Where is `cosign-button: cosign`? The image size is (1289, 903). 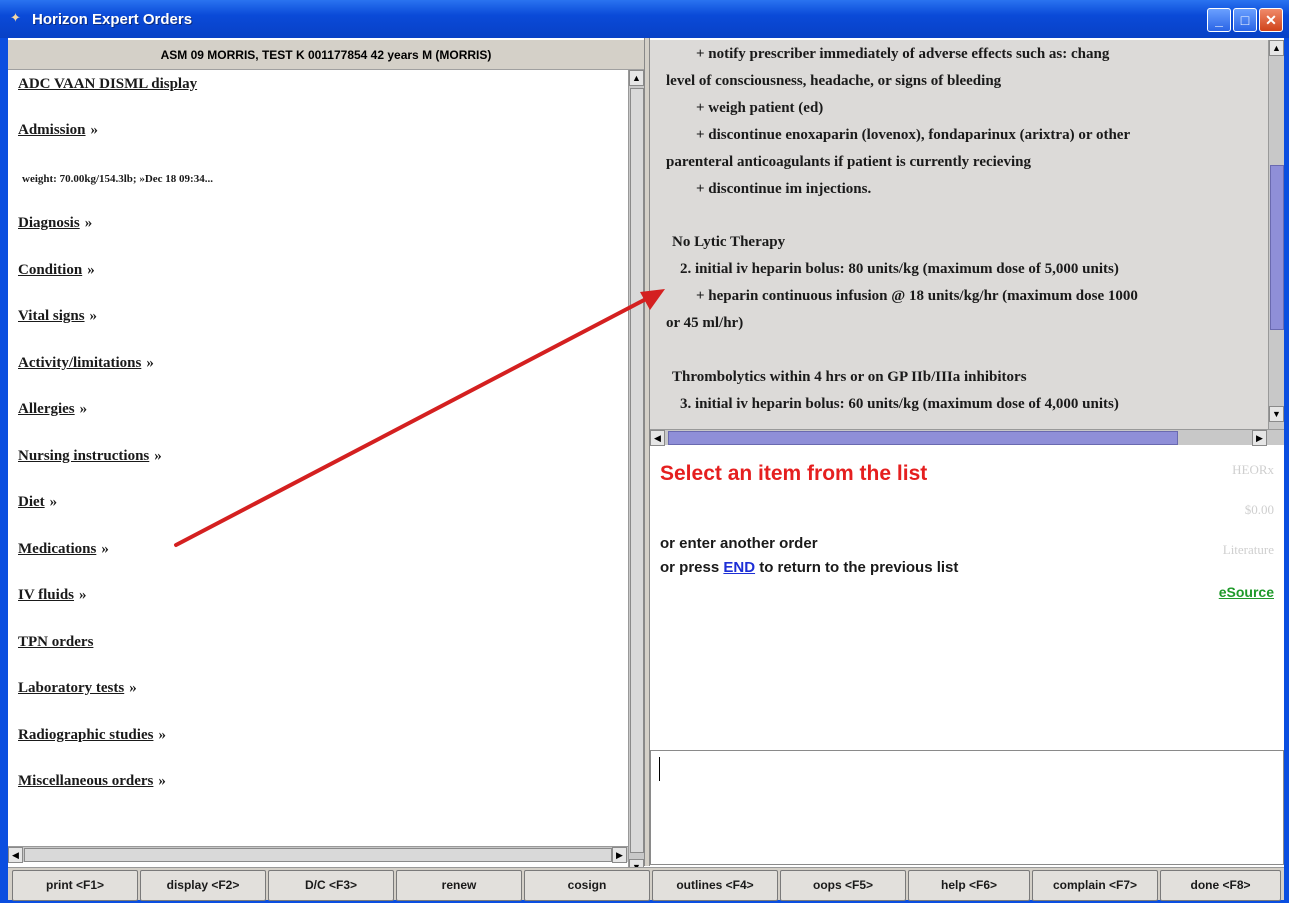 cosign-button: cosign is located at coordinates (587, 885).